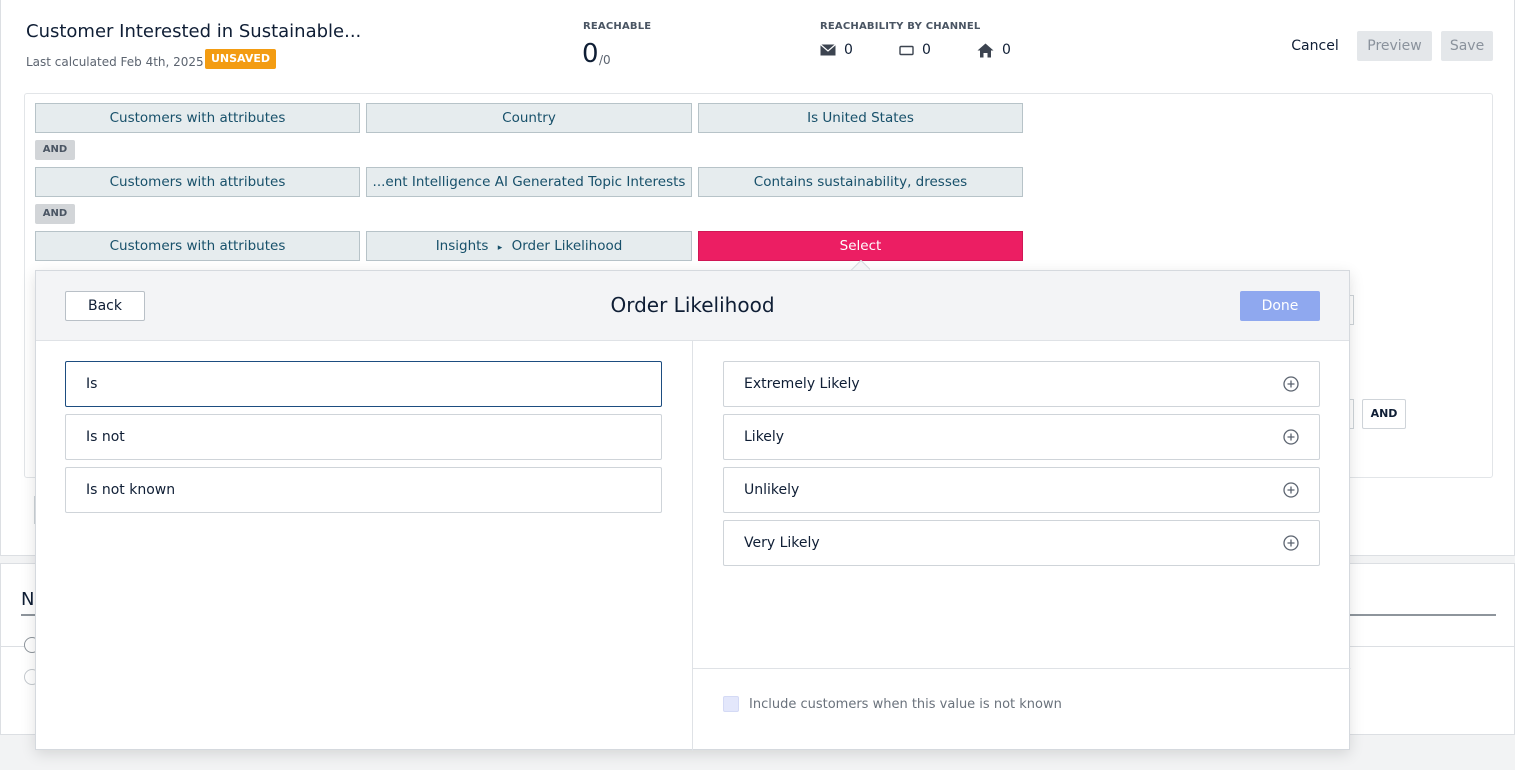  What do you see at coordinates (828, 50) in the screenshot?
I see `envelope-icon` at bounding box center [828, 50].